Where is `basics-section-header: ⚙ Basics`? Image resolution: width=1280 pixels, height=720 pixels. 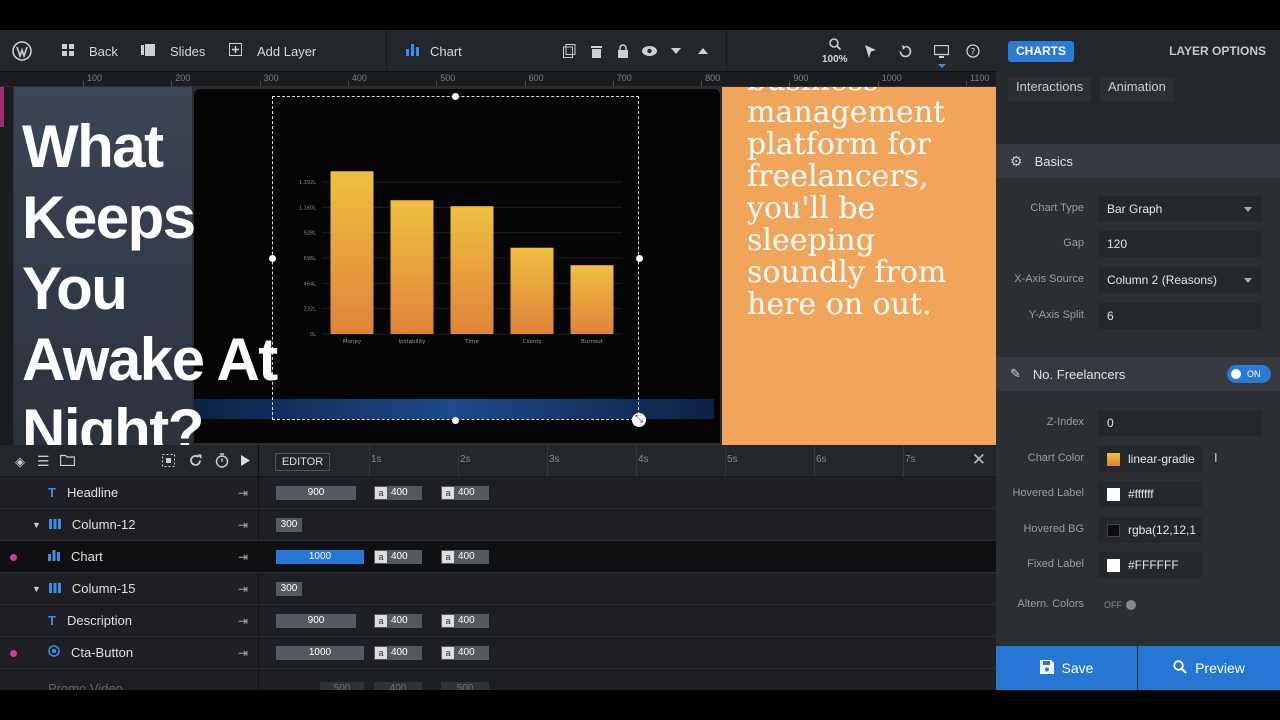
basics-section-header: ⚙ Basics is located at coordinates (1138, 161).